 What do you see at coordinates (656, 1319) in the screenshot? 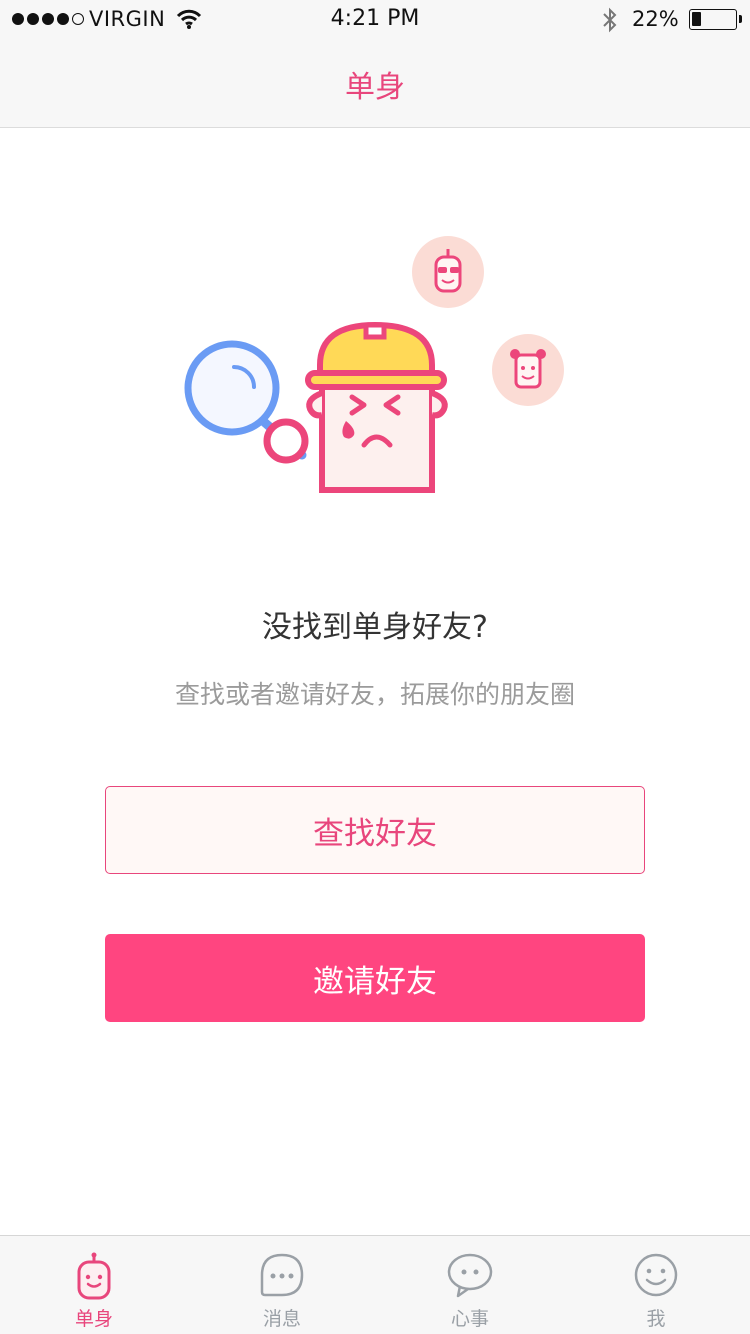
I see `tab-label: 我` at bounding box center [656, 1319].